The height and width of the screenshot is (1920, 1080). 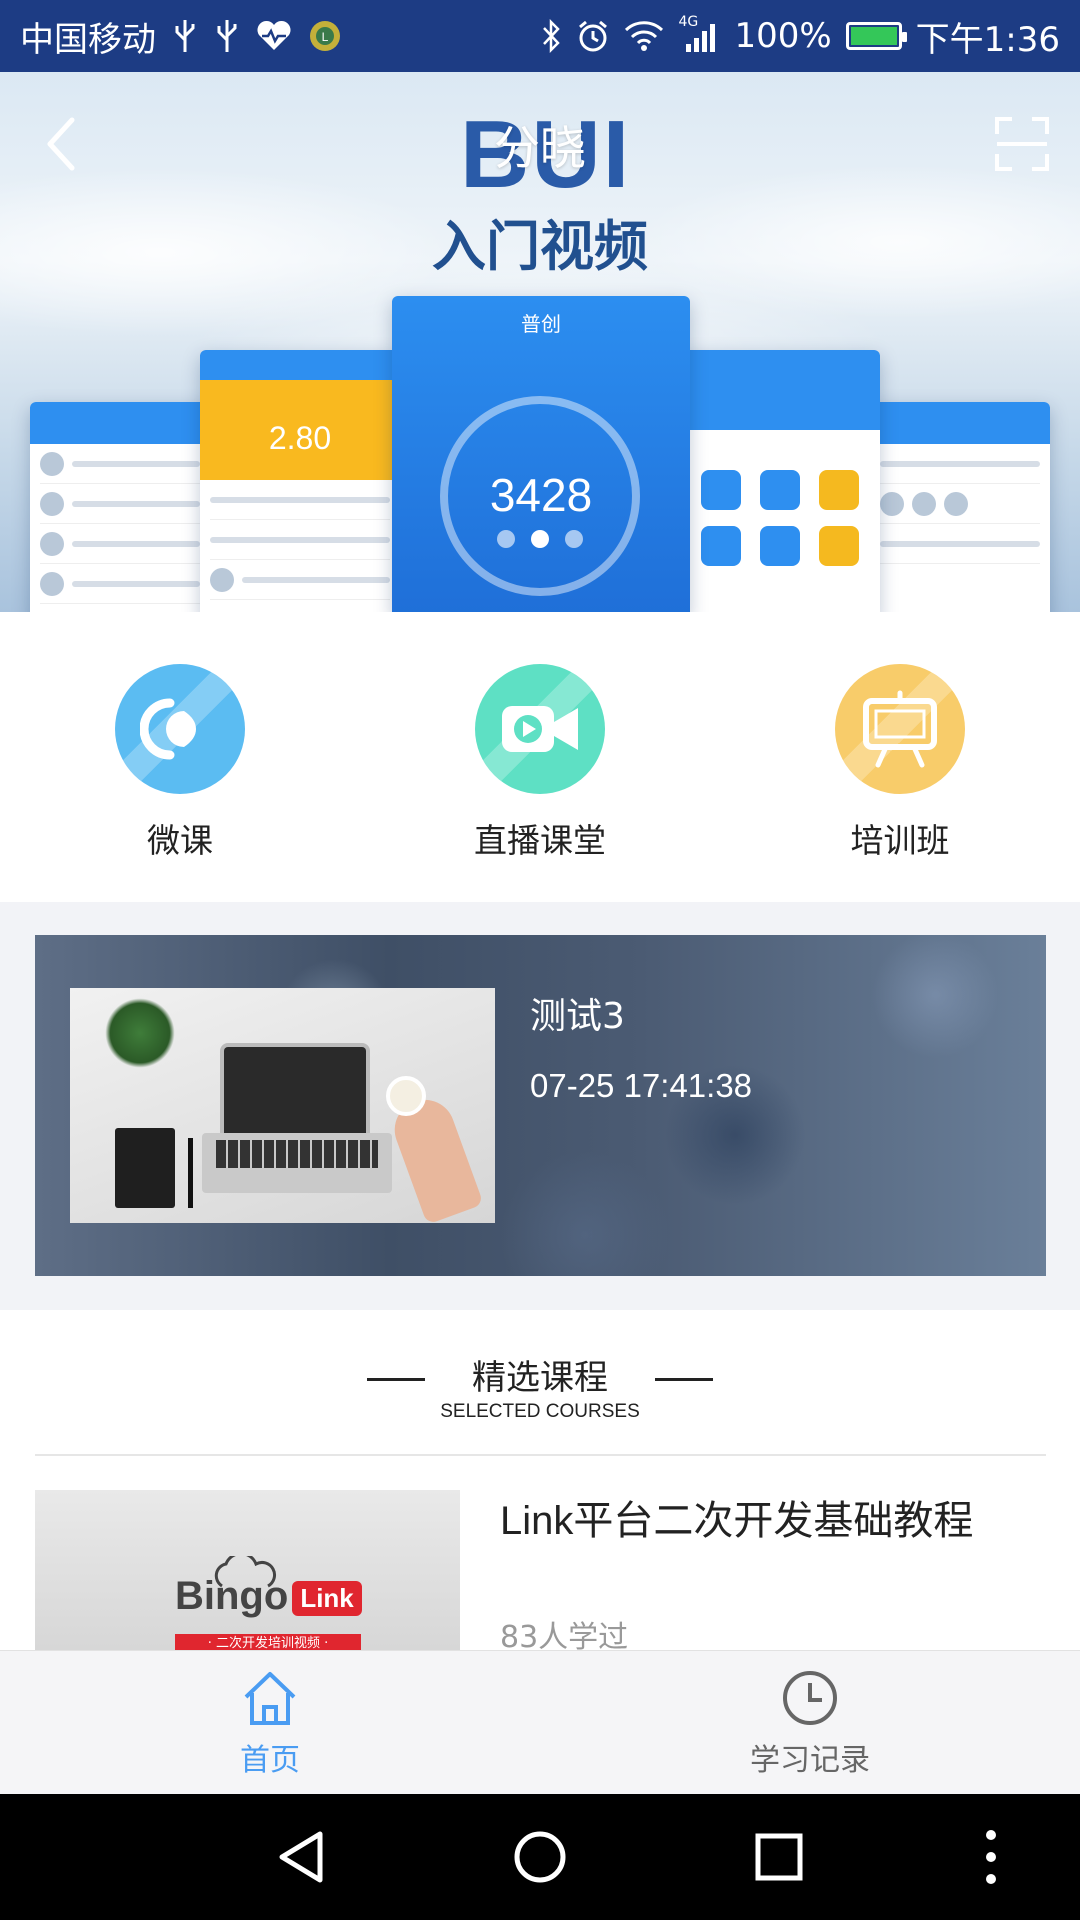 What do you see at coordinates (900, 840) in the screenshot?
I see `category-label: 培训班` at bounding box center [900, 840].